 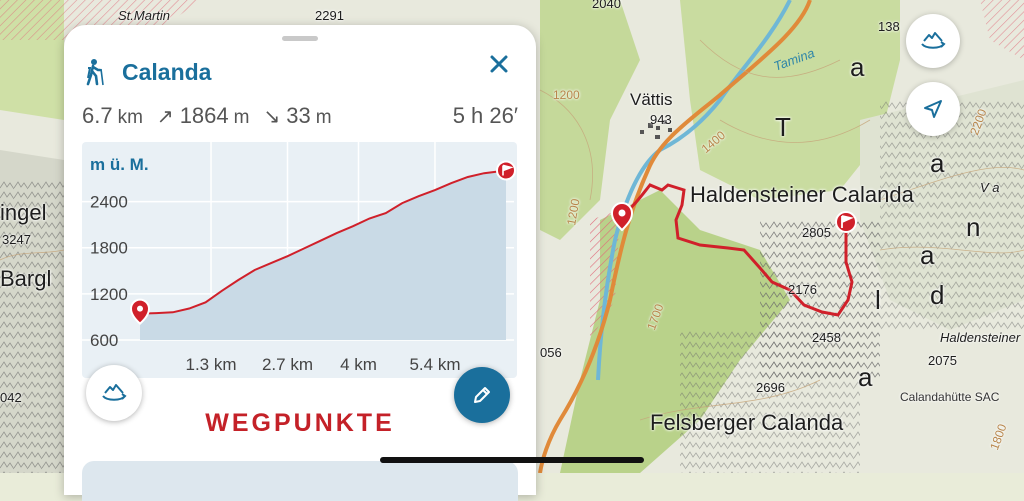 What do you see at coordinates (651, 99) in the screenshot?
I see `map-label-vattis: Vättis` at bounding box center [651, 99].